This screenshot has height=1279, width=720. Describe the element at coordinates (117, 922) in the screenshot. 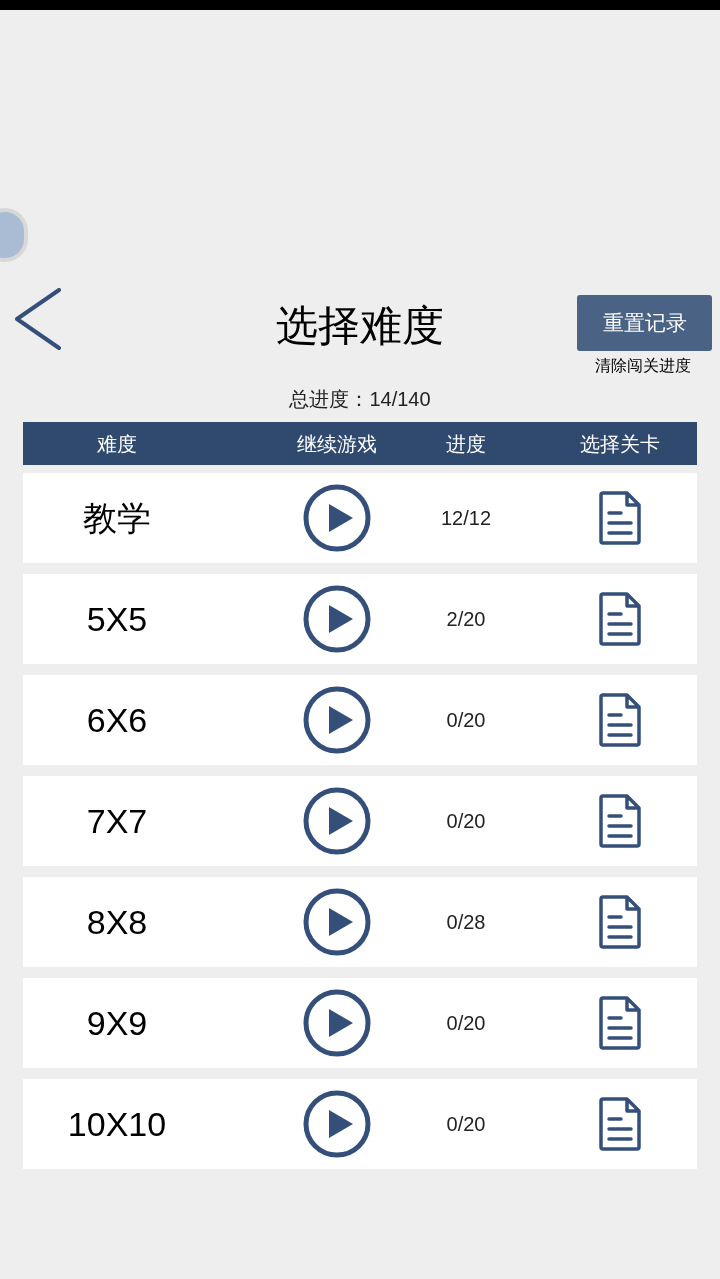

I see `difficulty-name: 8X8` at that location.